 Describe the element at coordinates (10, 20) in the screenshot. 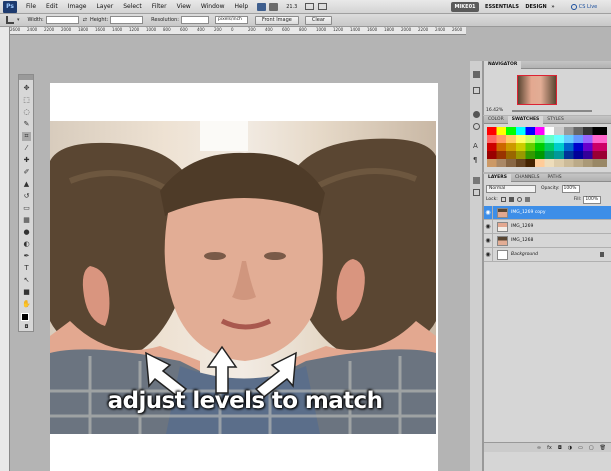

I see `crop-tool-icon` at that location.